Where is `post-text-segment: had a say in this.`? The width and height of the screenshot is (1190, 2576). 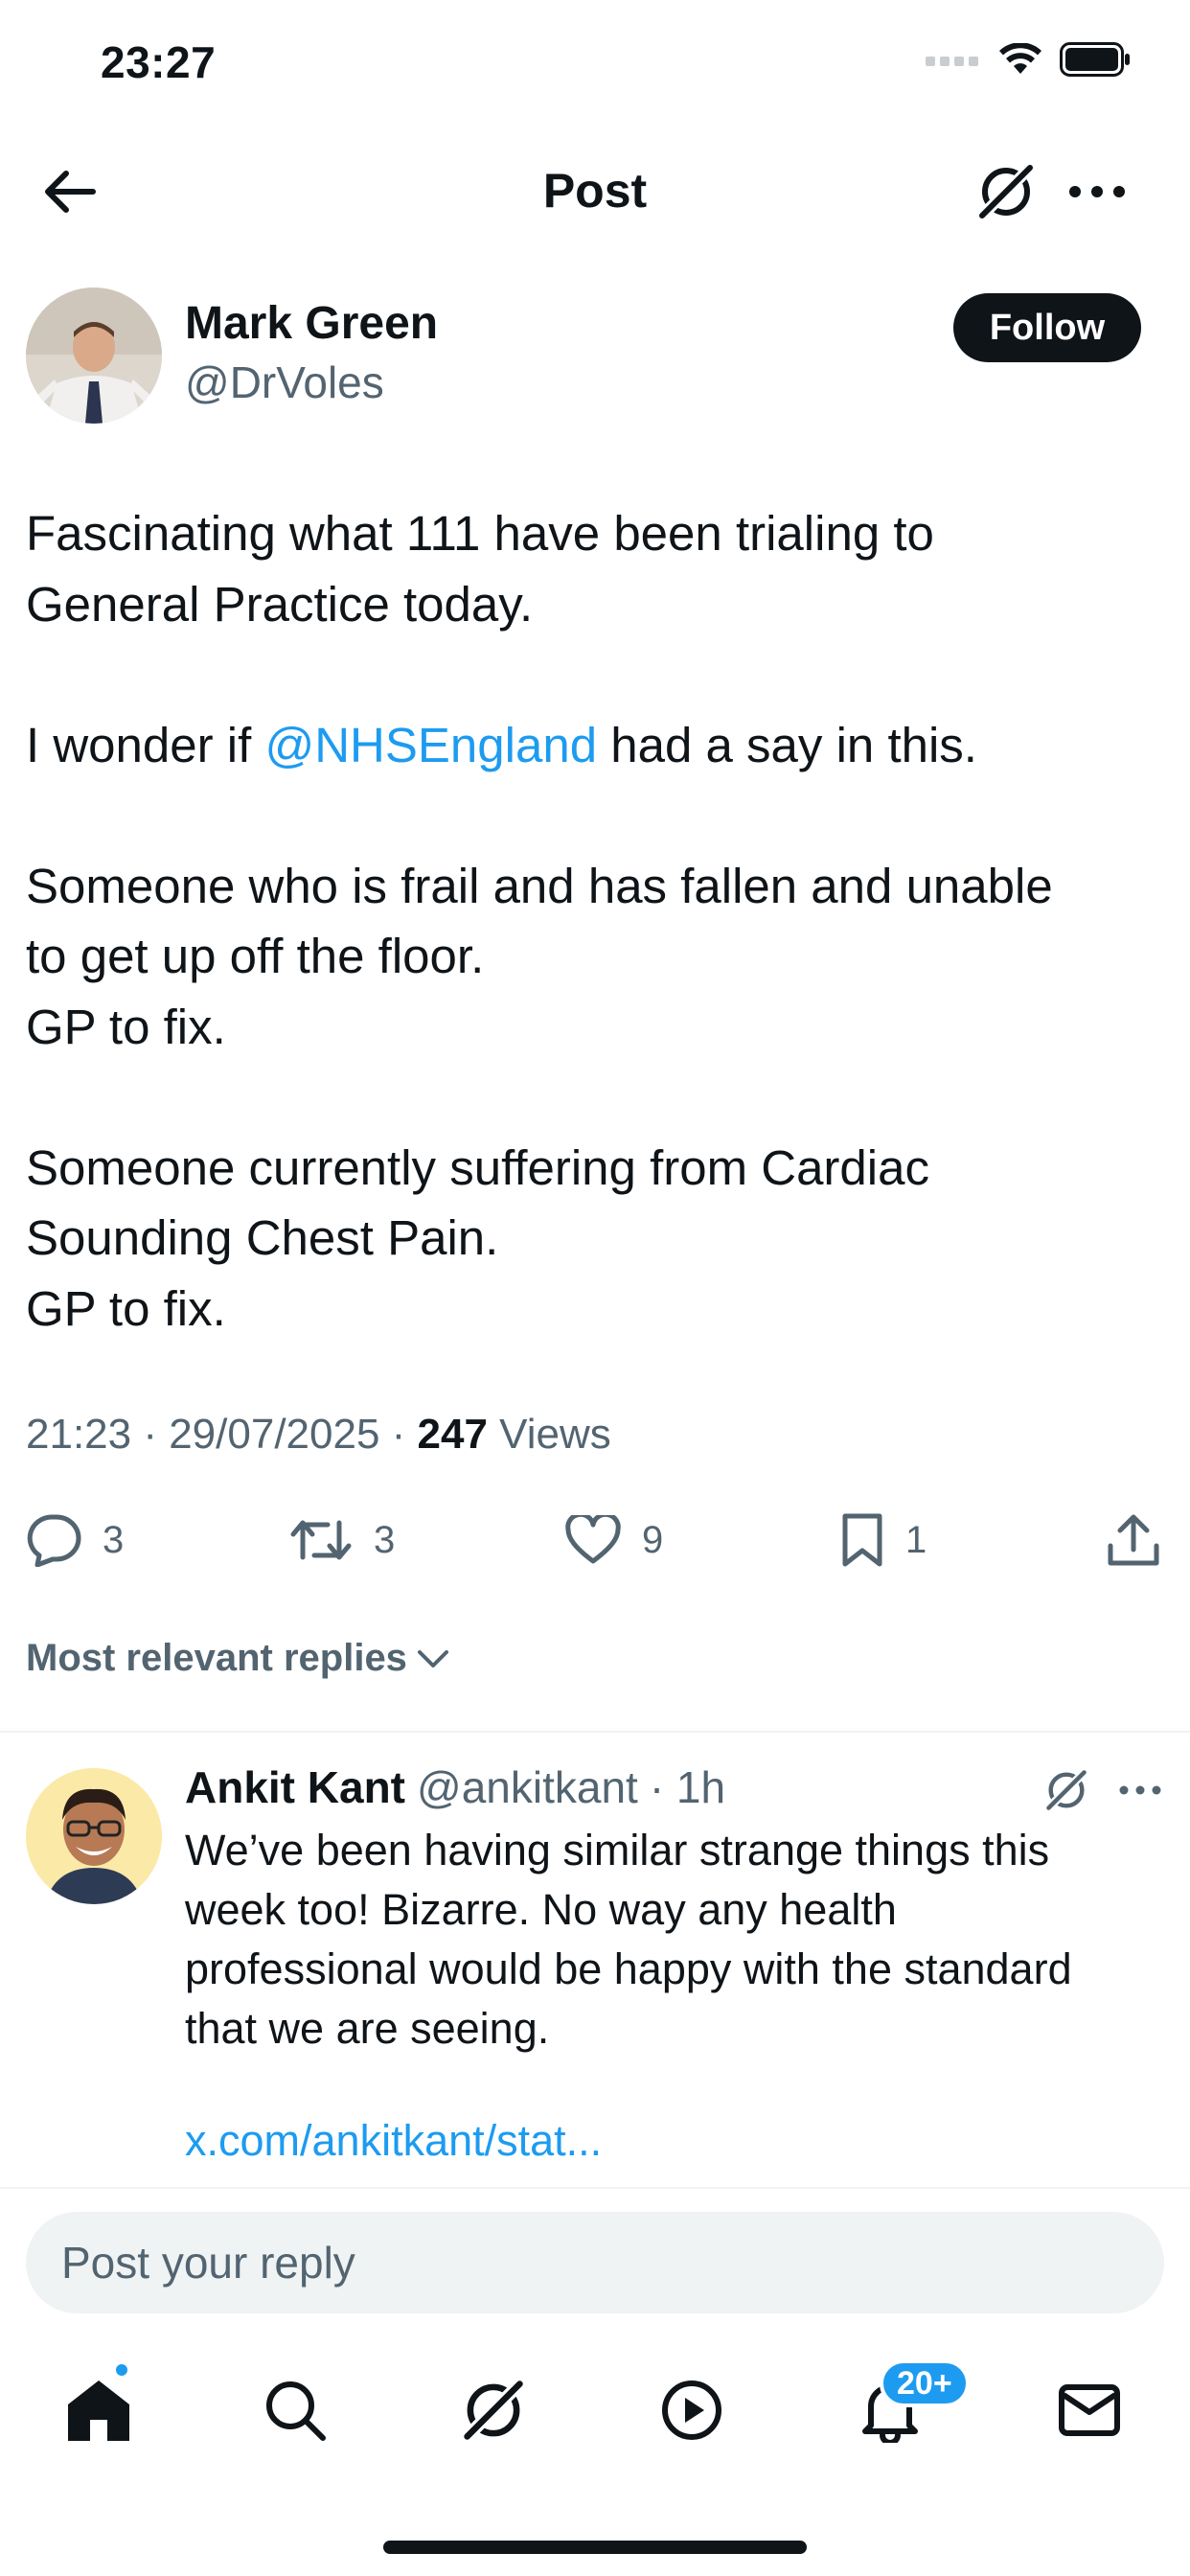
post-text-segment: had a say in this. is located at coordinates (787, 744).